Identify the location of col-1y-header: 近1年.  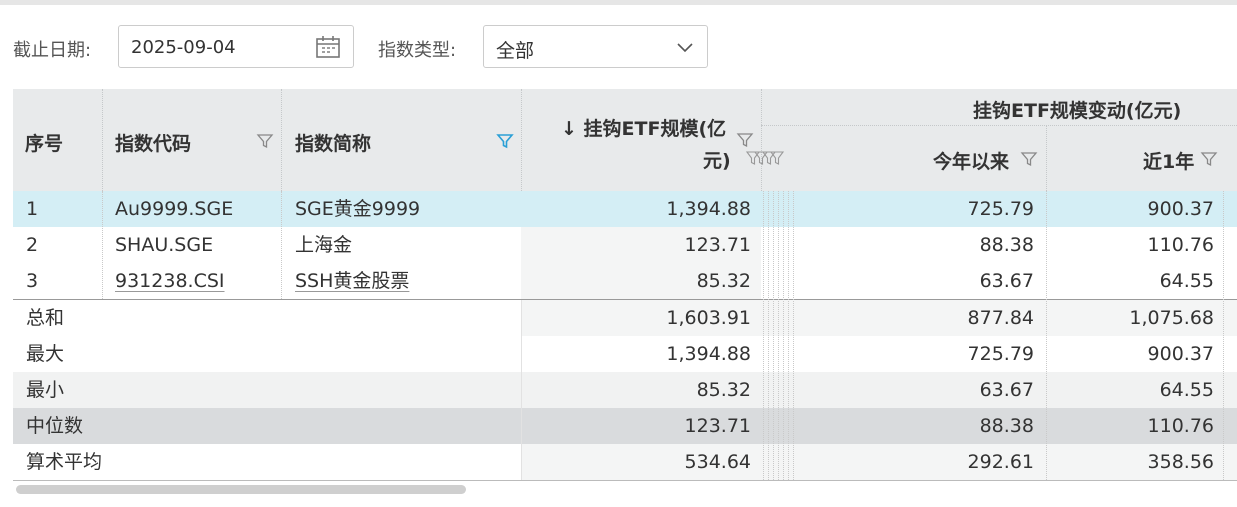
(1168, 160).